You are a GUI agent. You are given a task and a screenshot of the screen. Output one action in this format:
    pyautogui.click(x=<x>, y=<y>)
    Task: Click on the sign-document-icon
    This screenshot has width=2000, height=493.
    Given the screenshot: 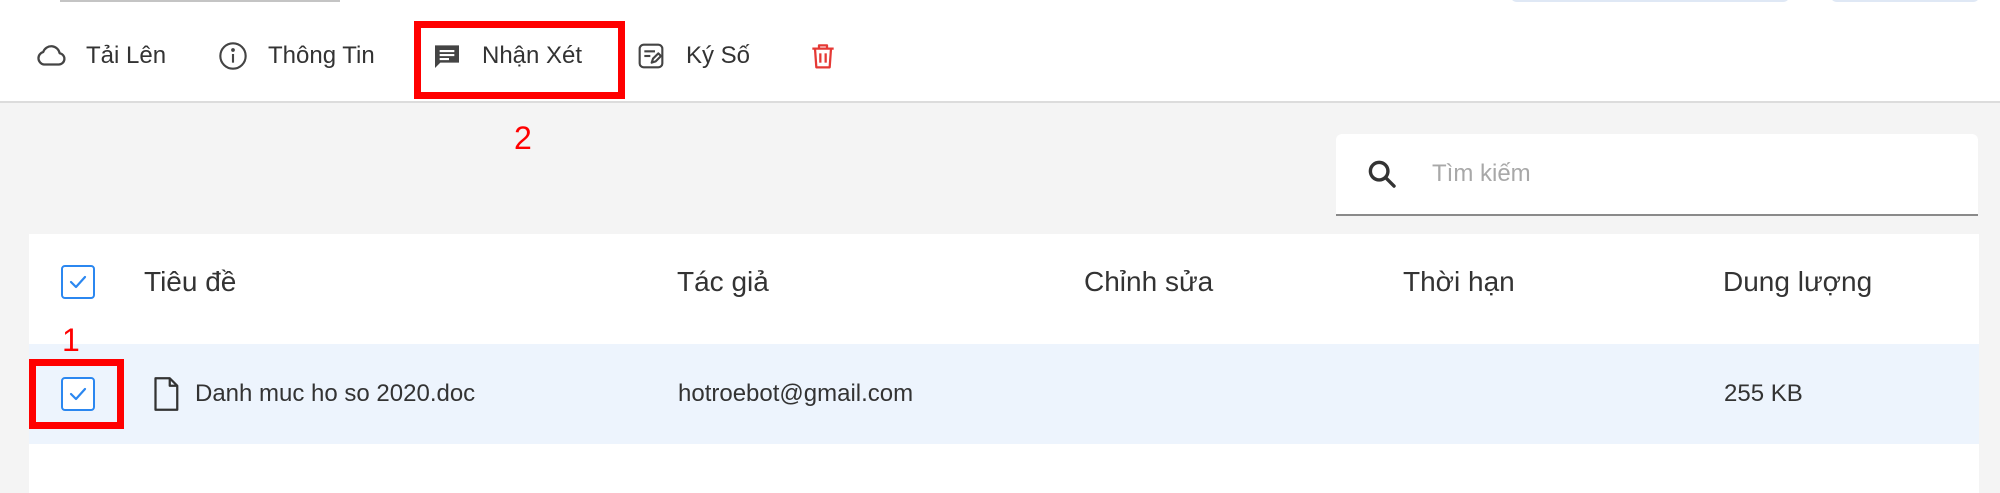 What is the action you would take?
    pyautogui.click(x=651, y=56)
    